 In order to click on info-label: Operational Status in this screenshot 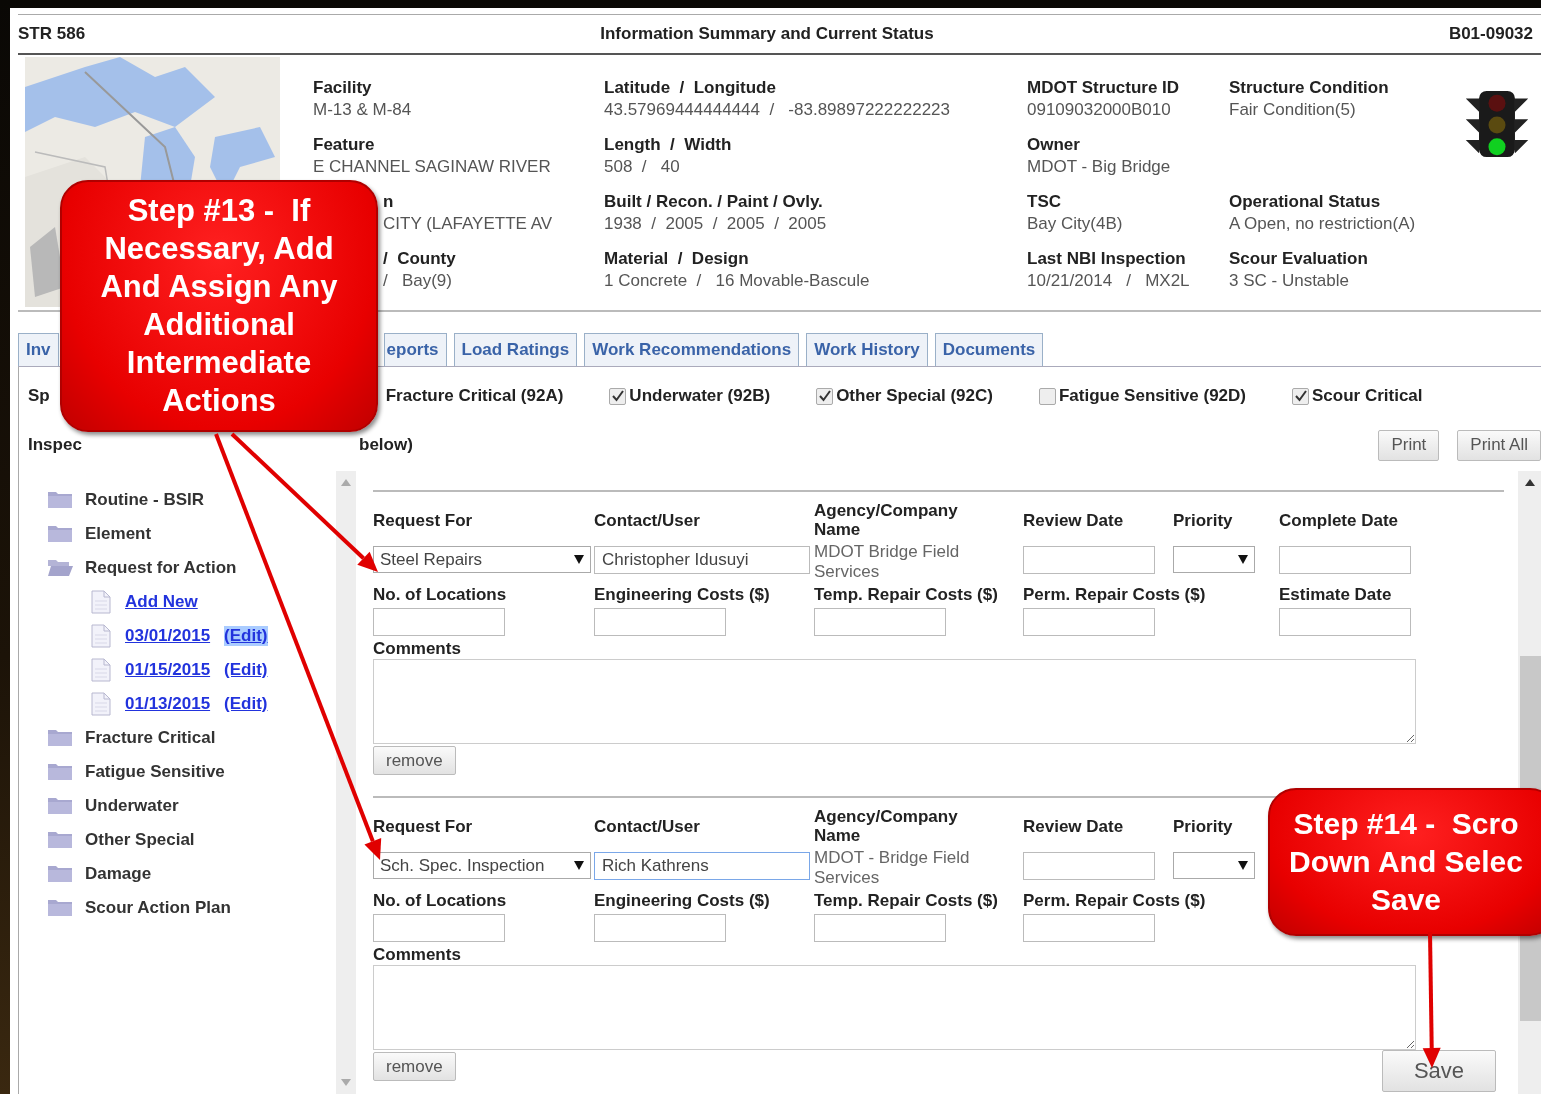, I will do `click(1305, 202)`.